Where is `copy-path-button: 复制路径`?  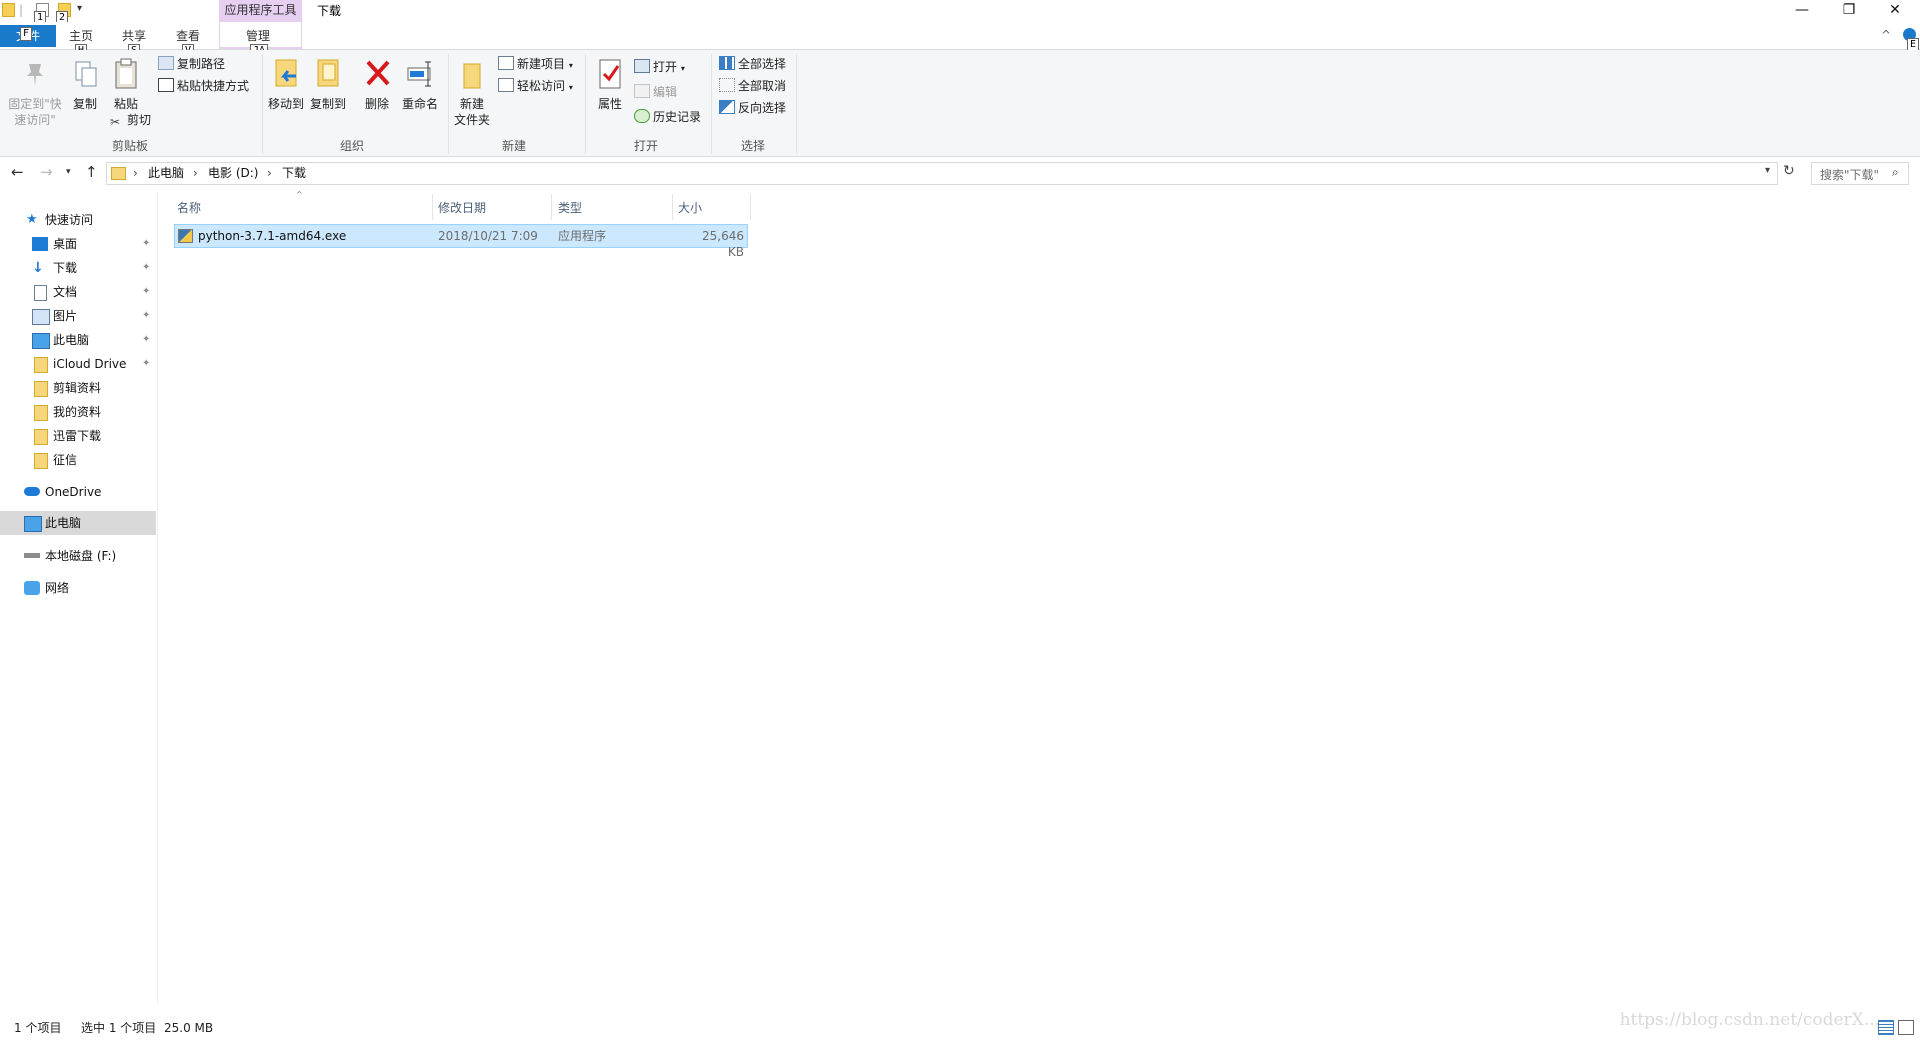
copy-path-button: 复制路径 is located at coordinates (191, 64).